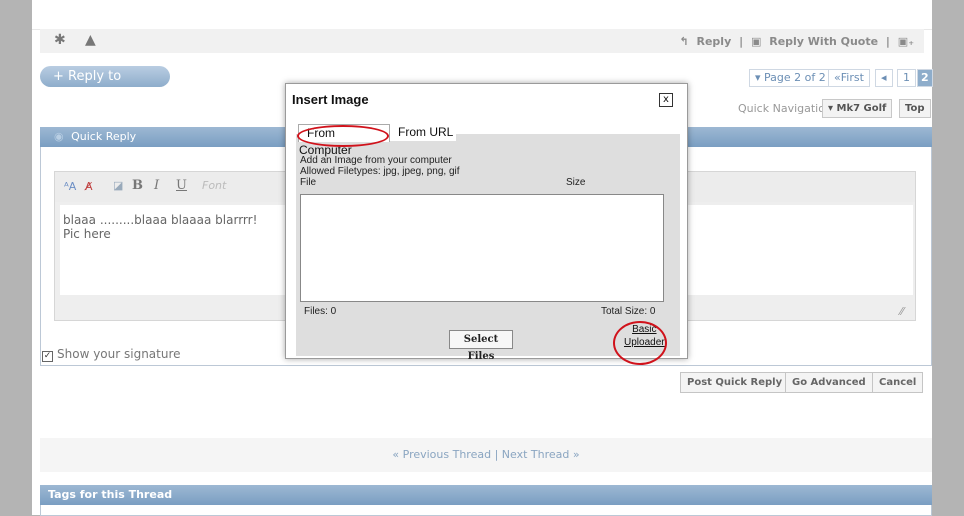  Describe the element at coordinates (925, 78) in the screenshot. I see `page-2-current: 2` at that location.